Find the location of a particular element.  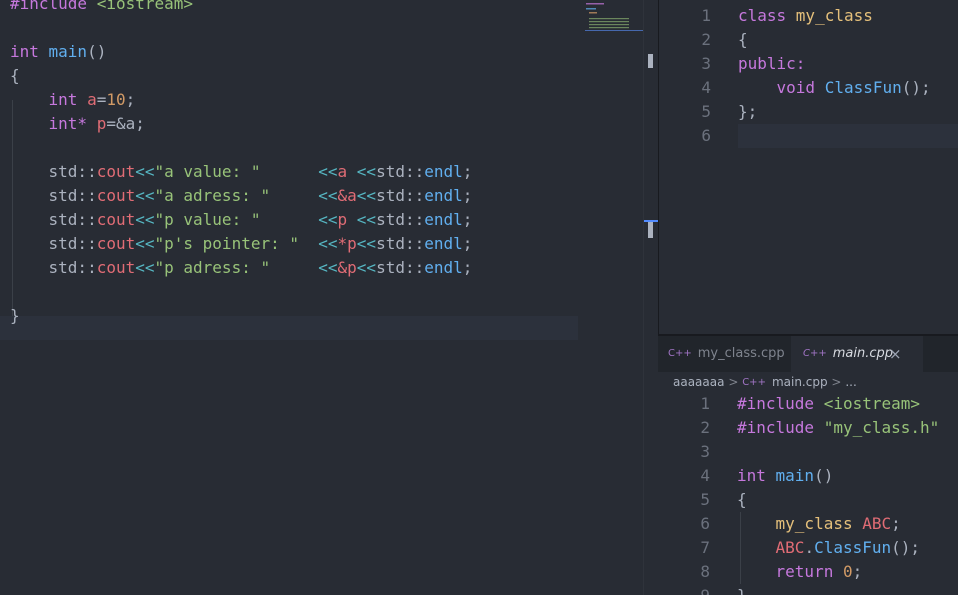

minimap is located at coordinates (614, 20).